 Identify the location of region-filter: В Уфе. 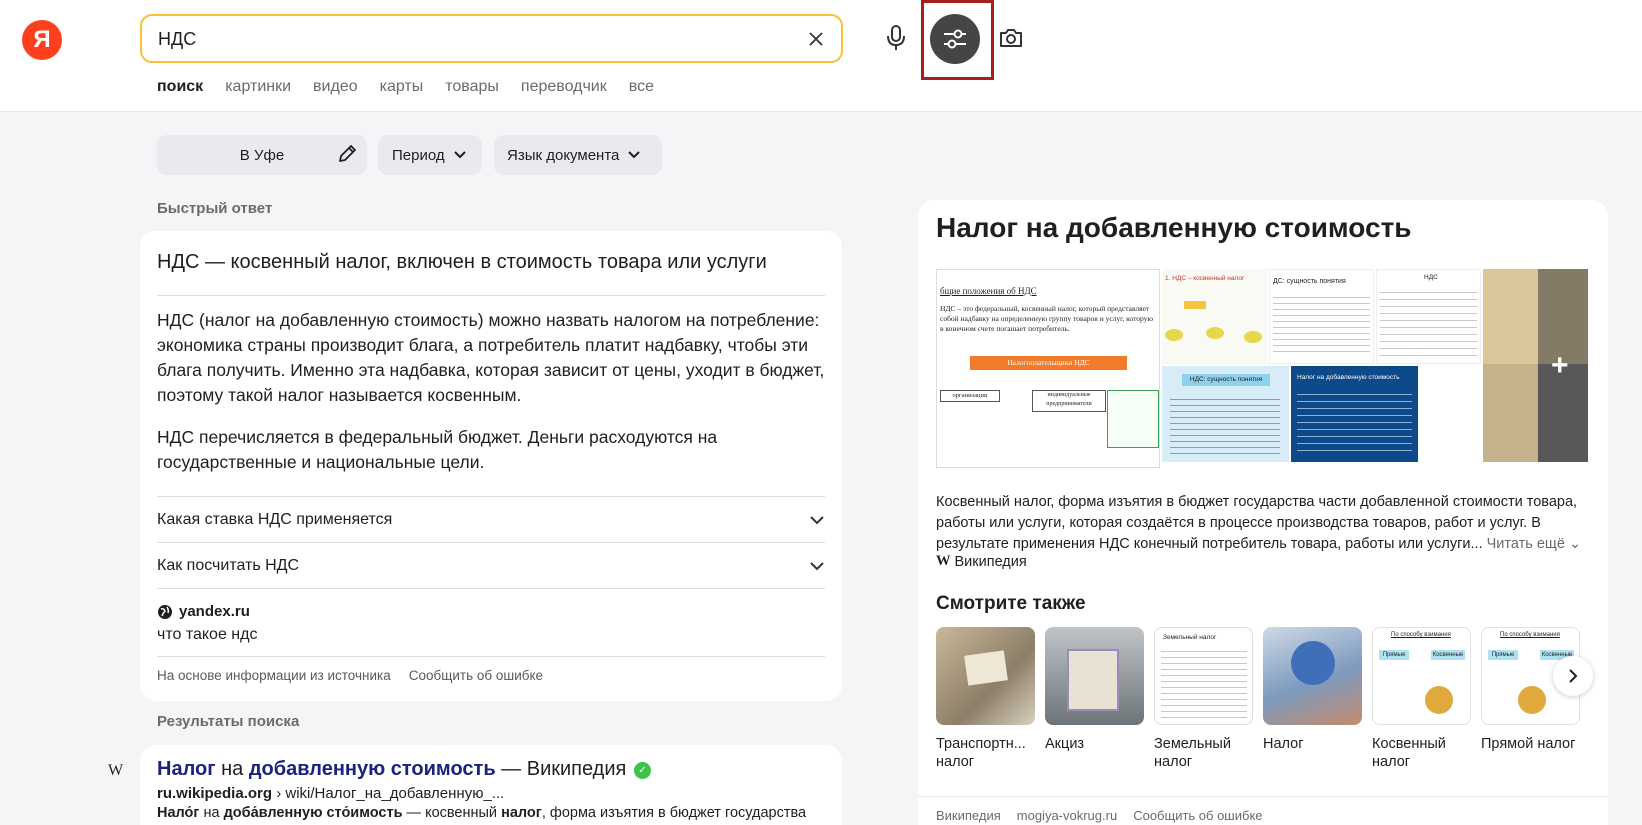
(262, 155).